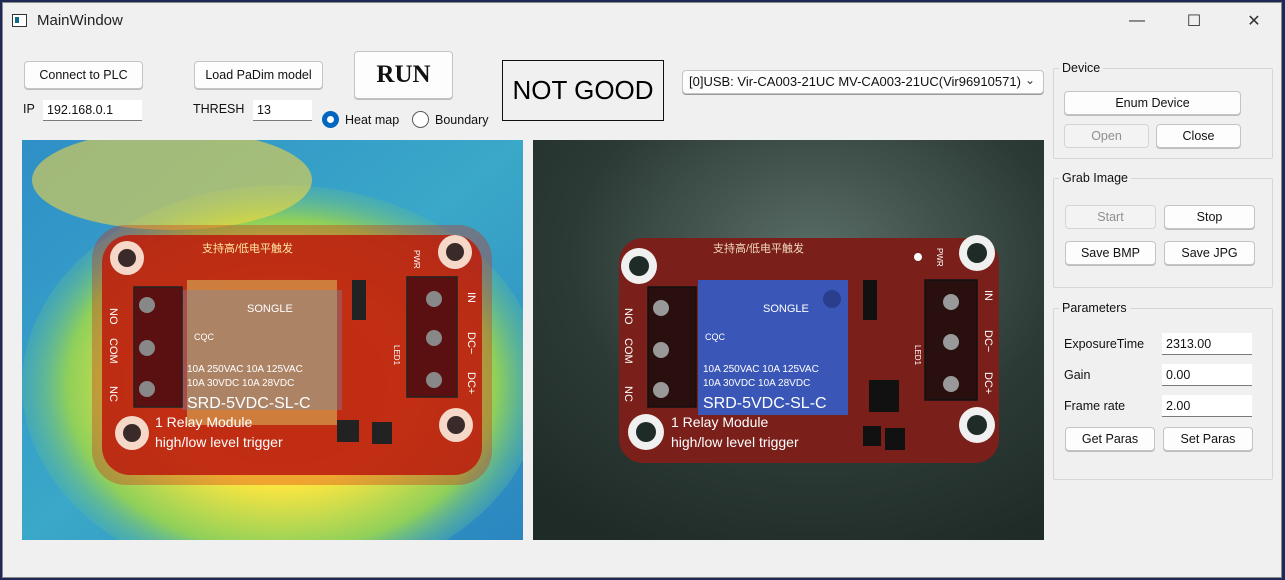 This screenshot has width=1285, height=580. Describe the element at coordinates (917, 355) in the screenshot. I see `orig-led-label: LED1` at that location.